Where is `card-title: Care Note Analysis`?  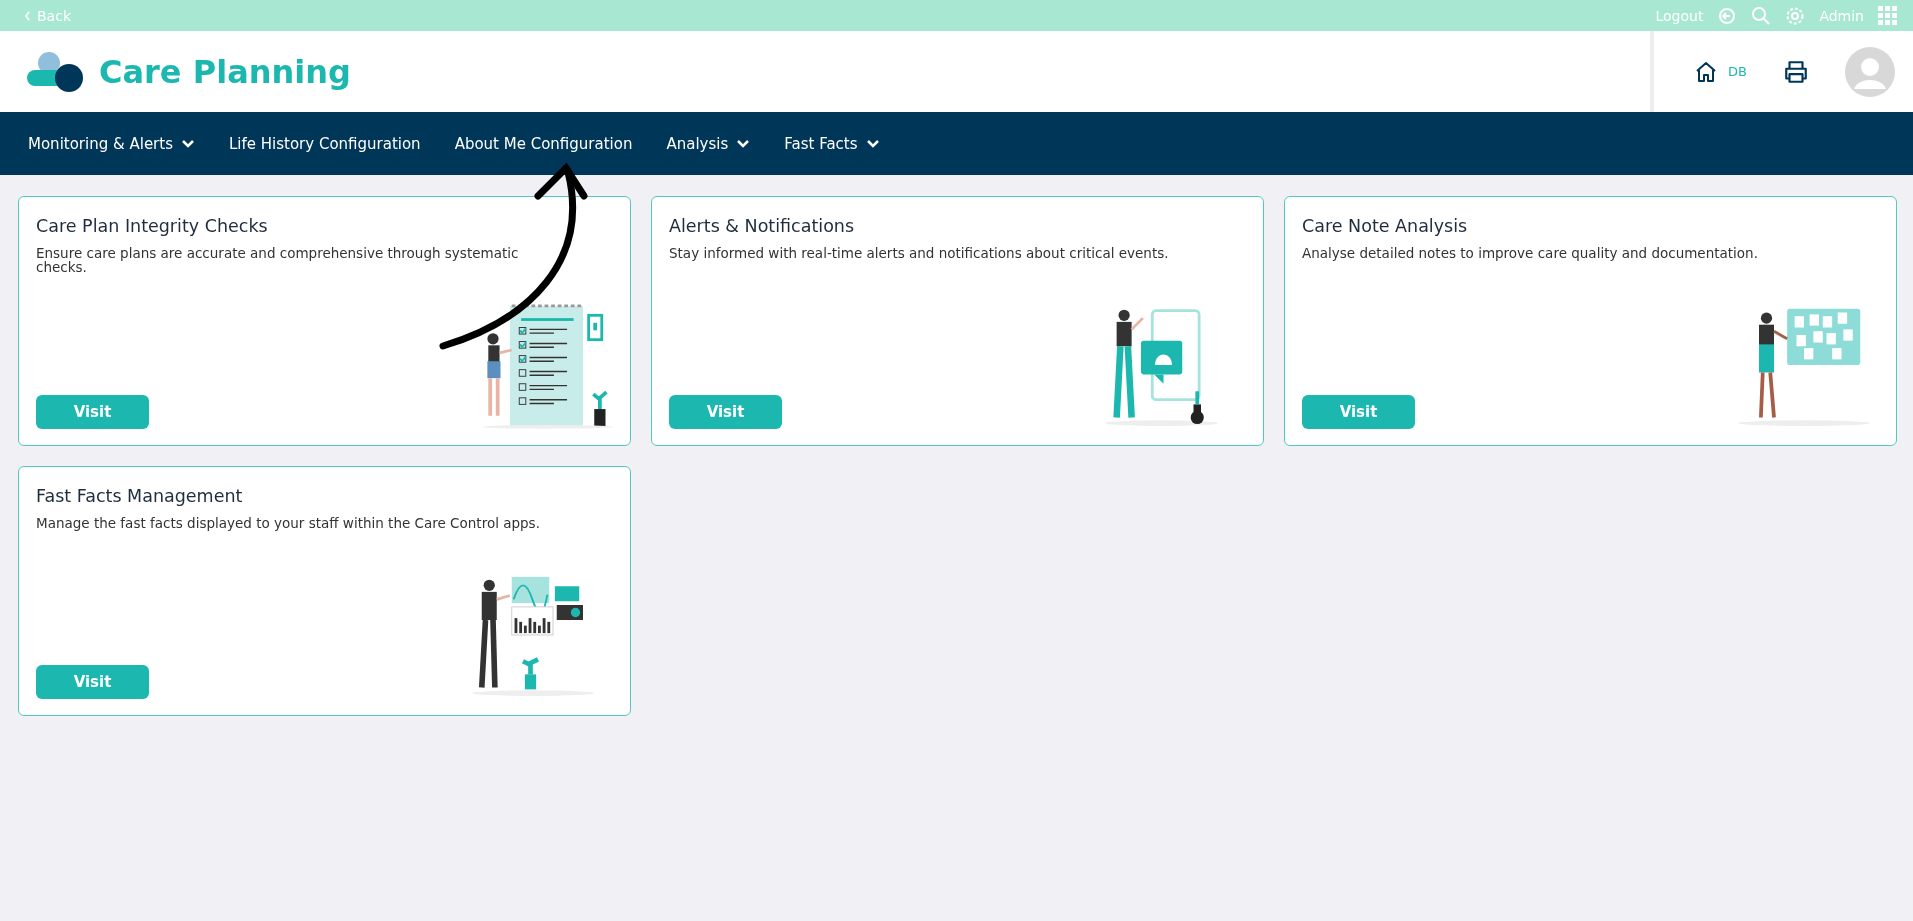
card-title: Care Note Analysis is located at coordinates (1385, 226).